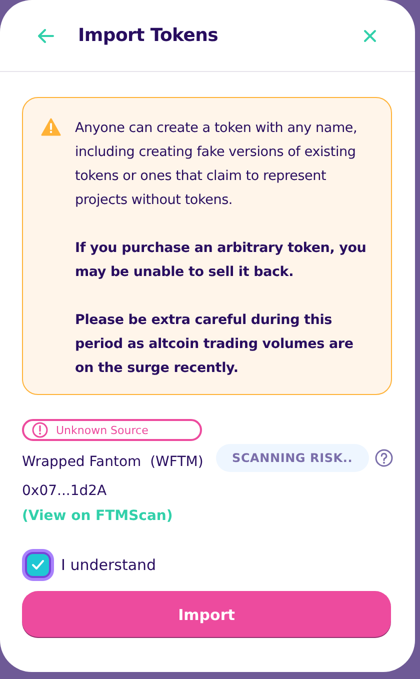 This screenshot has height=679, width=420. I want to click on token-name: Wrapped Fantom (WFTM), so click(113, 462).